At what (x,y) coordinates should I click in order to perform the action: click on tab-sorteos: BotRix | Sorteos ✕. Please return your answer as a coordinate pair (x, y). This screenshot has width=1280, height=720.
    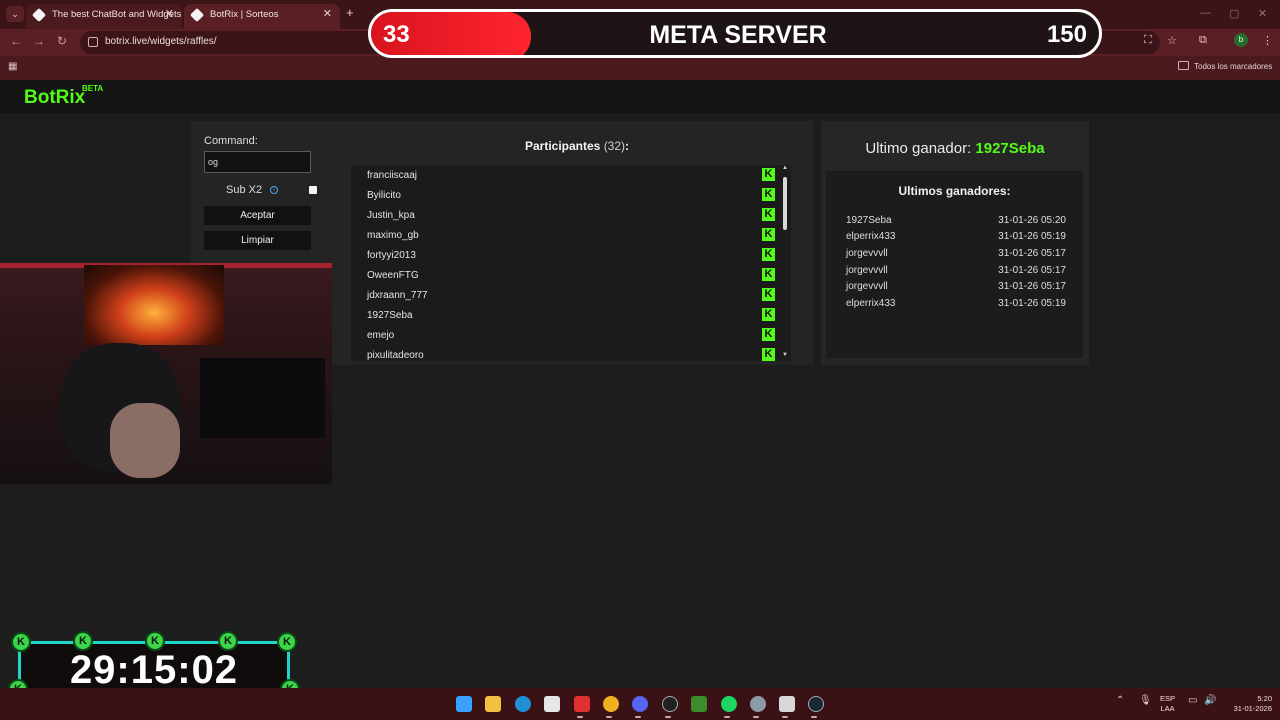
    Looking at the image, I should click on (262, 16).